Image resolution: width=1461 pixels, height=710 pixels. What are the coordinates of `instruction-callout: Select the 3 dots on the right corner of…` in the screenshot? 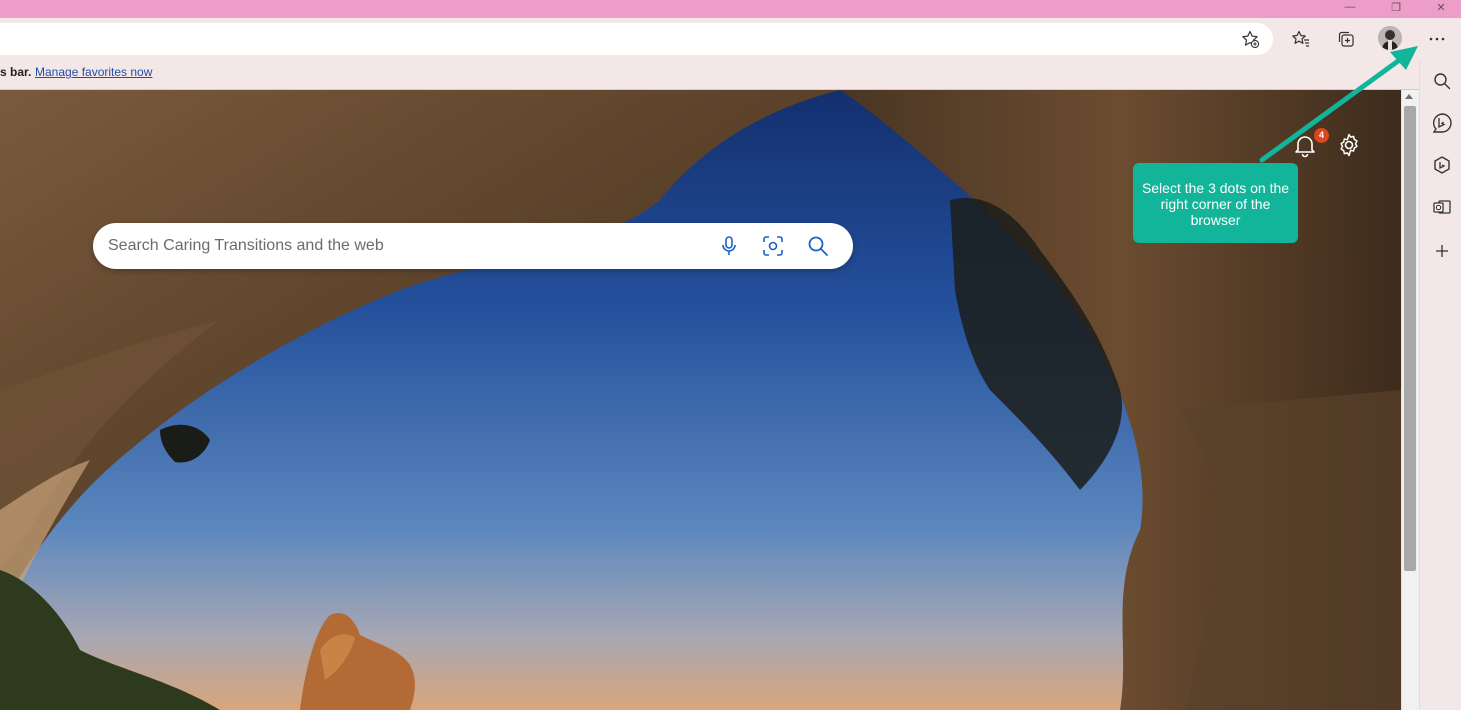 It's located at (1215, 203).